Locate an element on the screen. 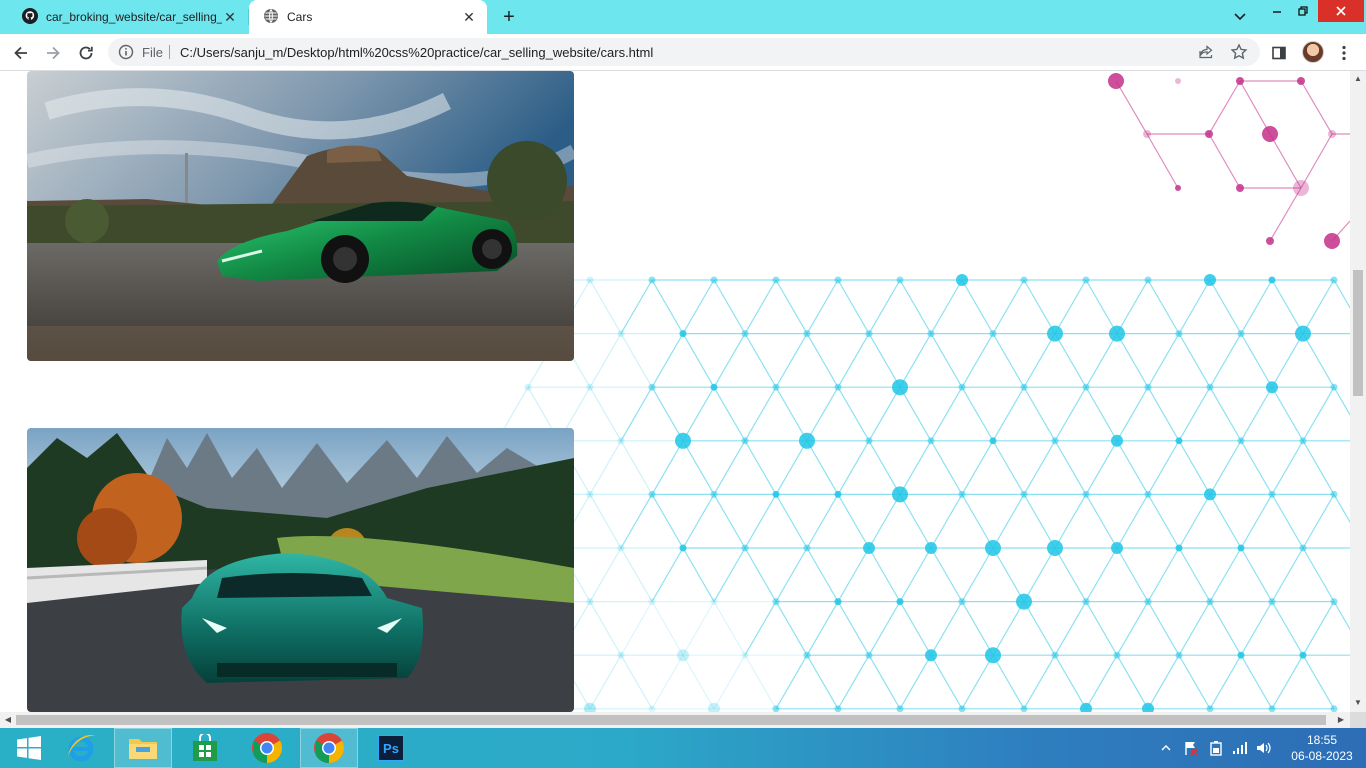 Image resolution: width=1366 pixels, height=768 pixels. vertical-scroll-thumb is located at coordinates (1358, 333).